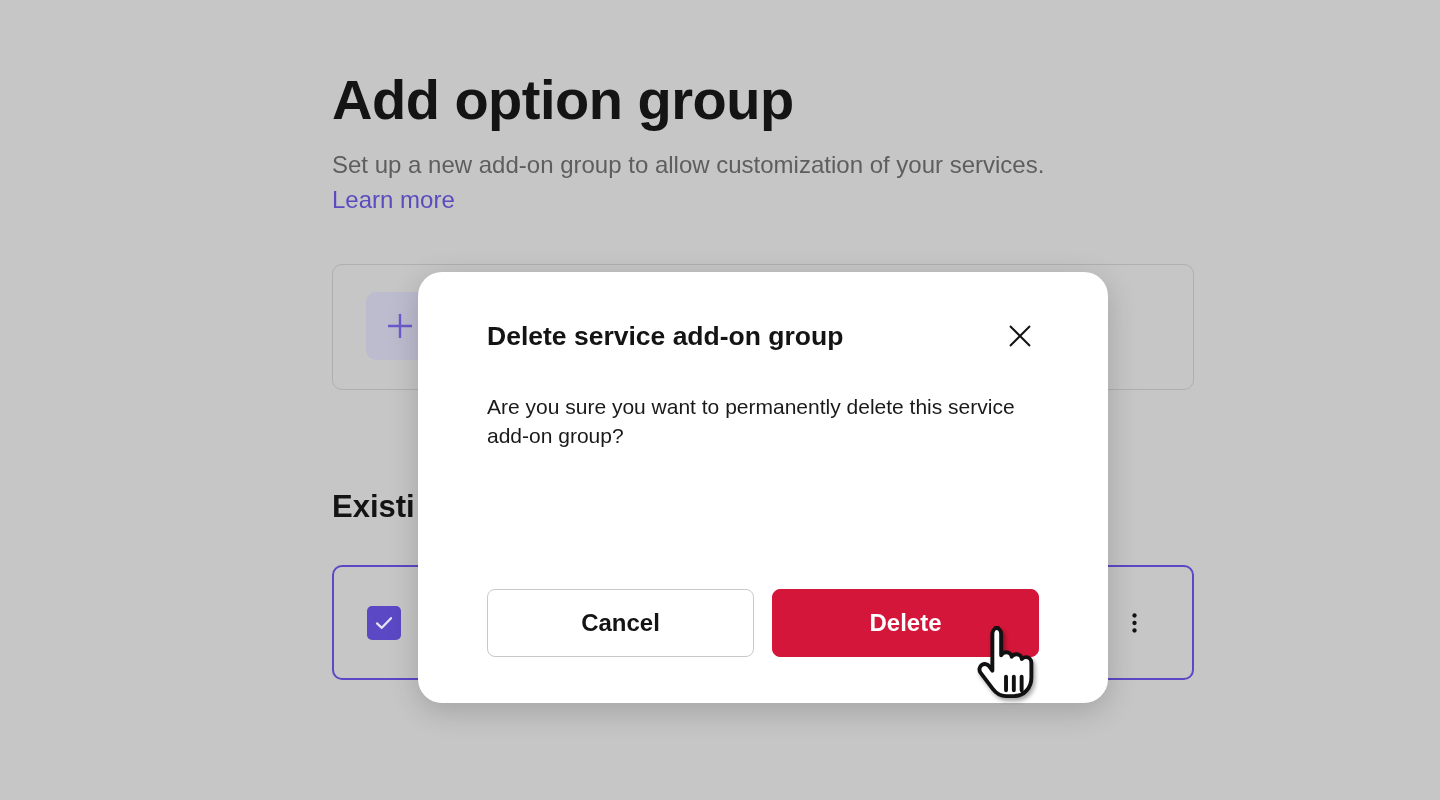  I want to click on close-button, so click(1020, 336).